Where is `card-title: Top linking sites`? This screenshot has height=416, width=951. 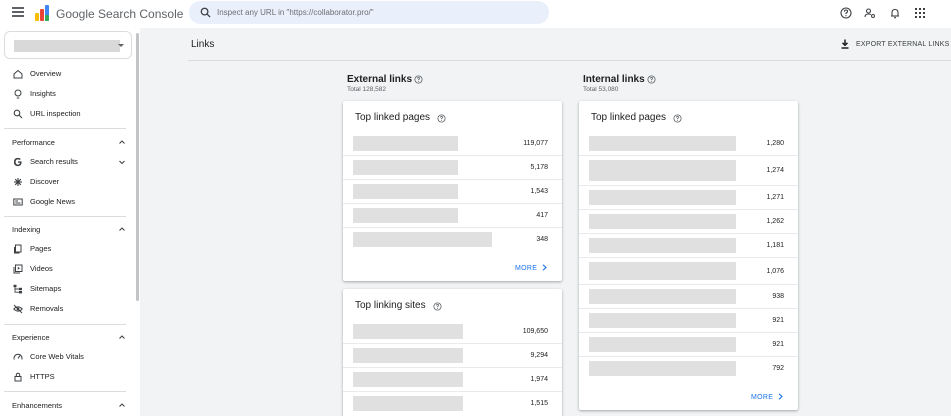
card-title: Top linking sites is located at coordinates (390, 305).